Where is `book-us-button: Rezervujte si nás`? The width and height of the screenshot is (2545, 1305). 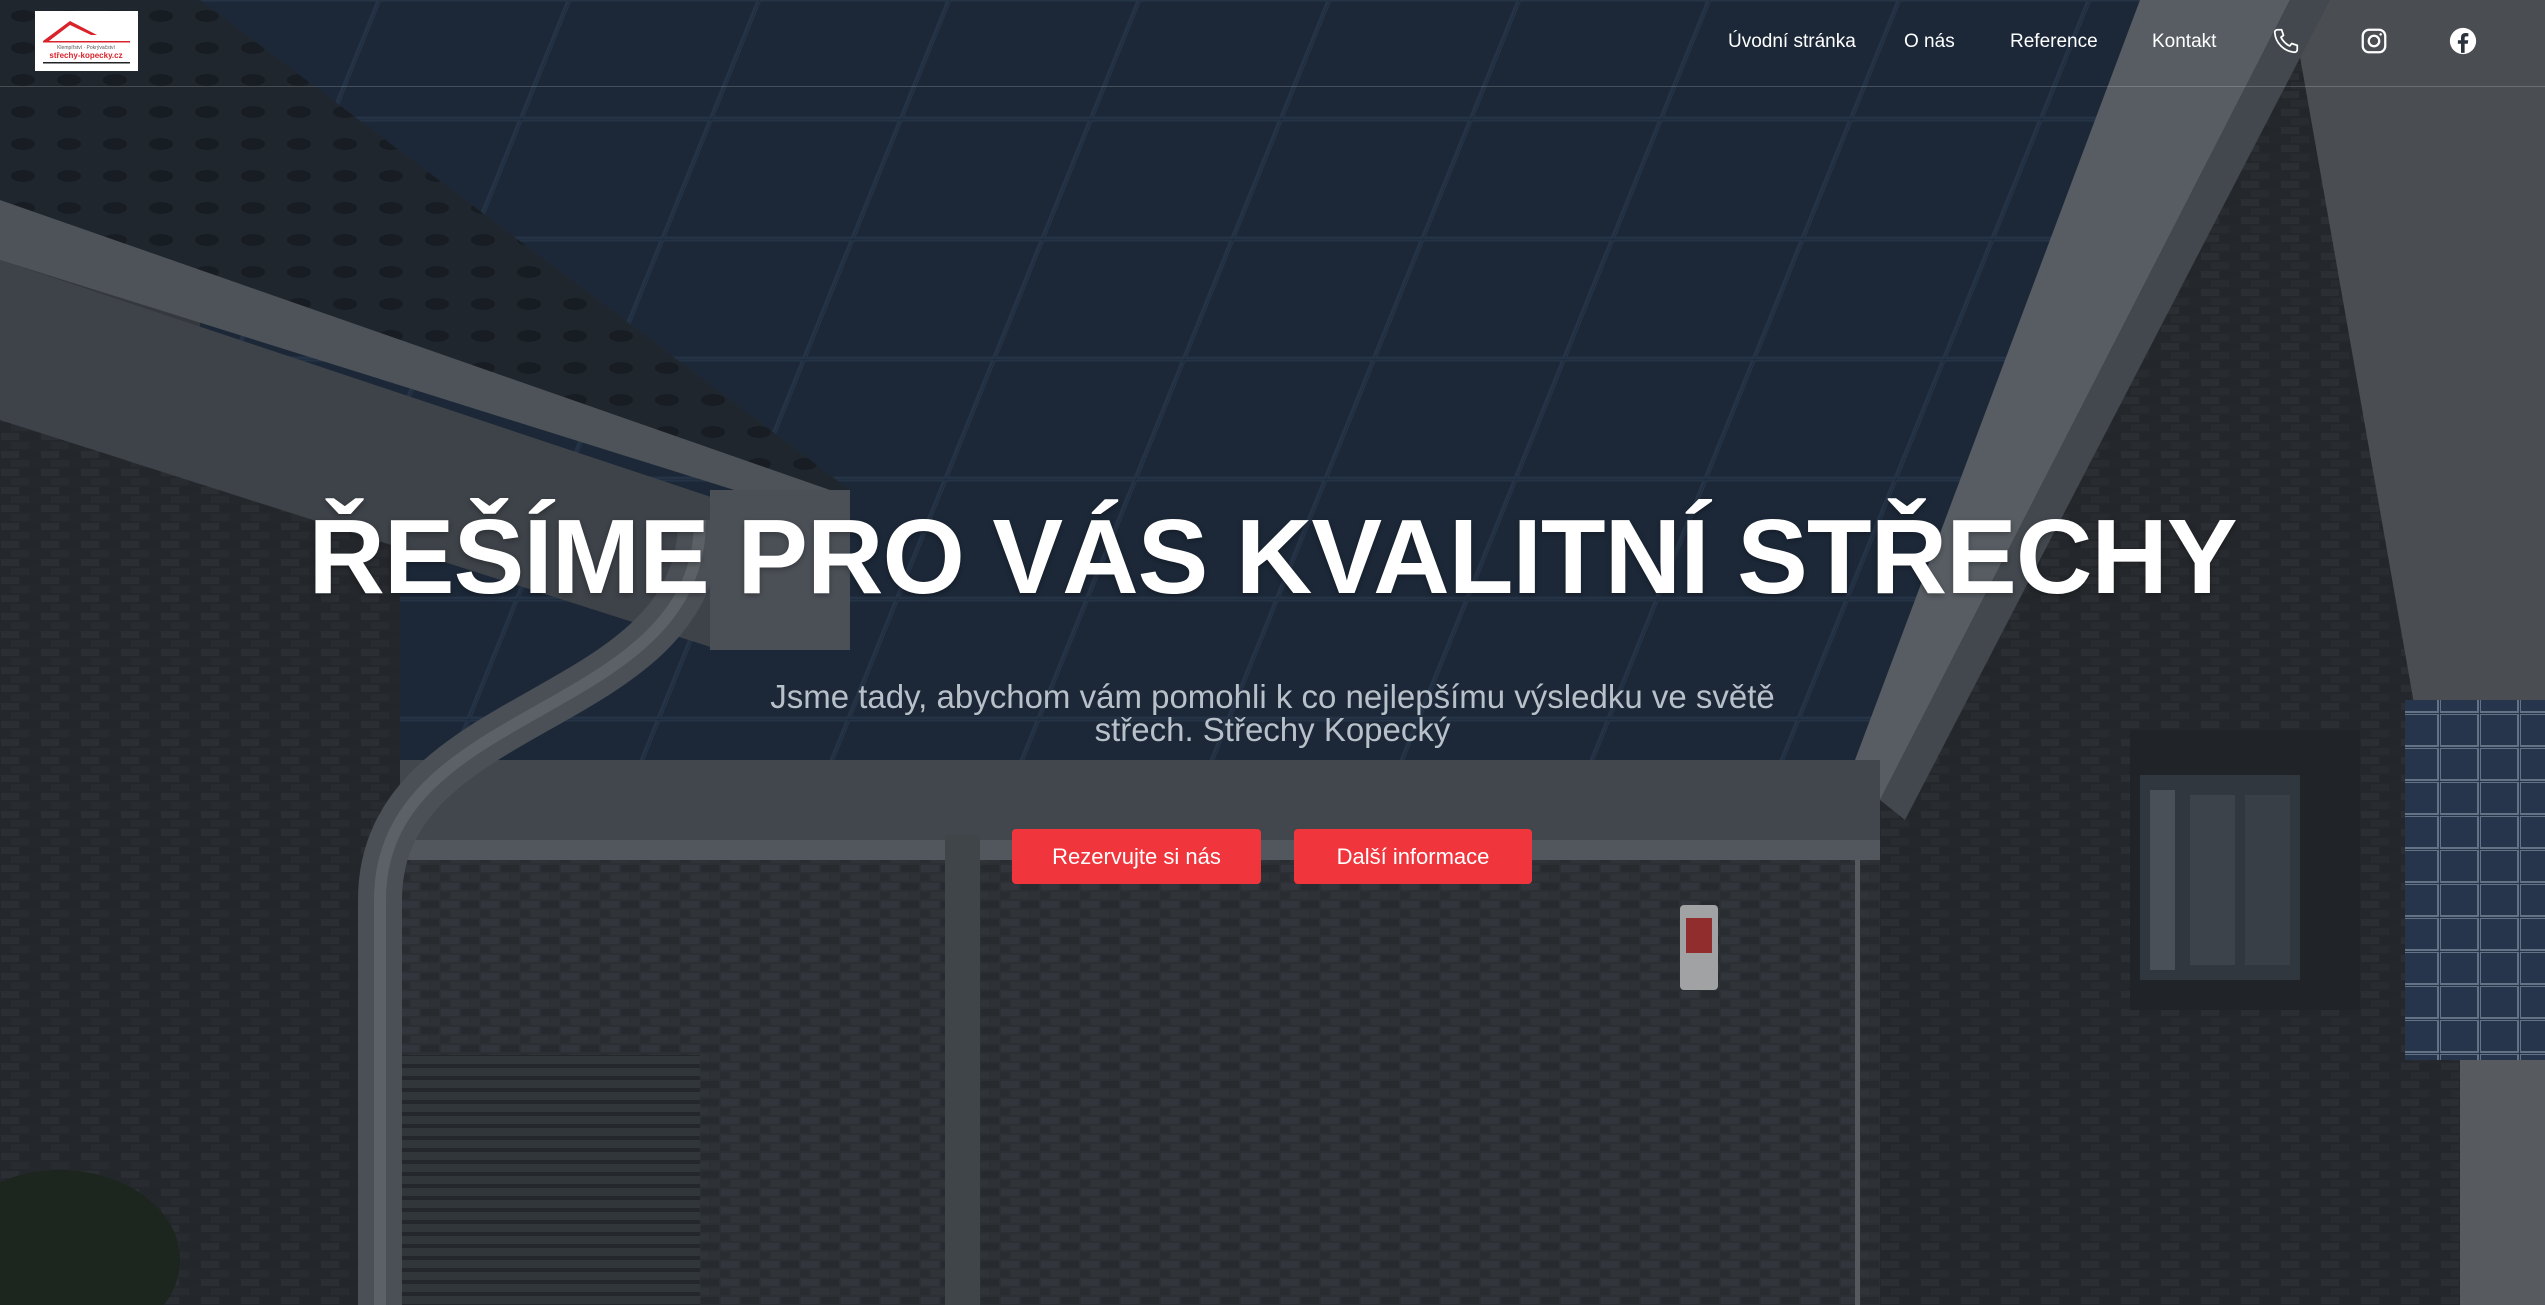 book-us-button: Rezervujte si nás is located at coordinates (1136, 856).